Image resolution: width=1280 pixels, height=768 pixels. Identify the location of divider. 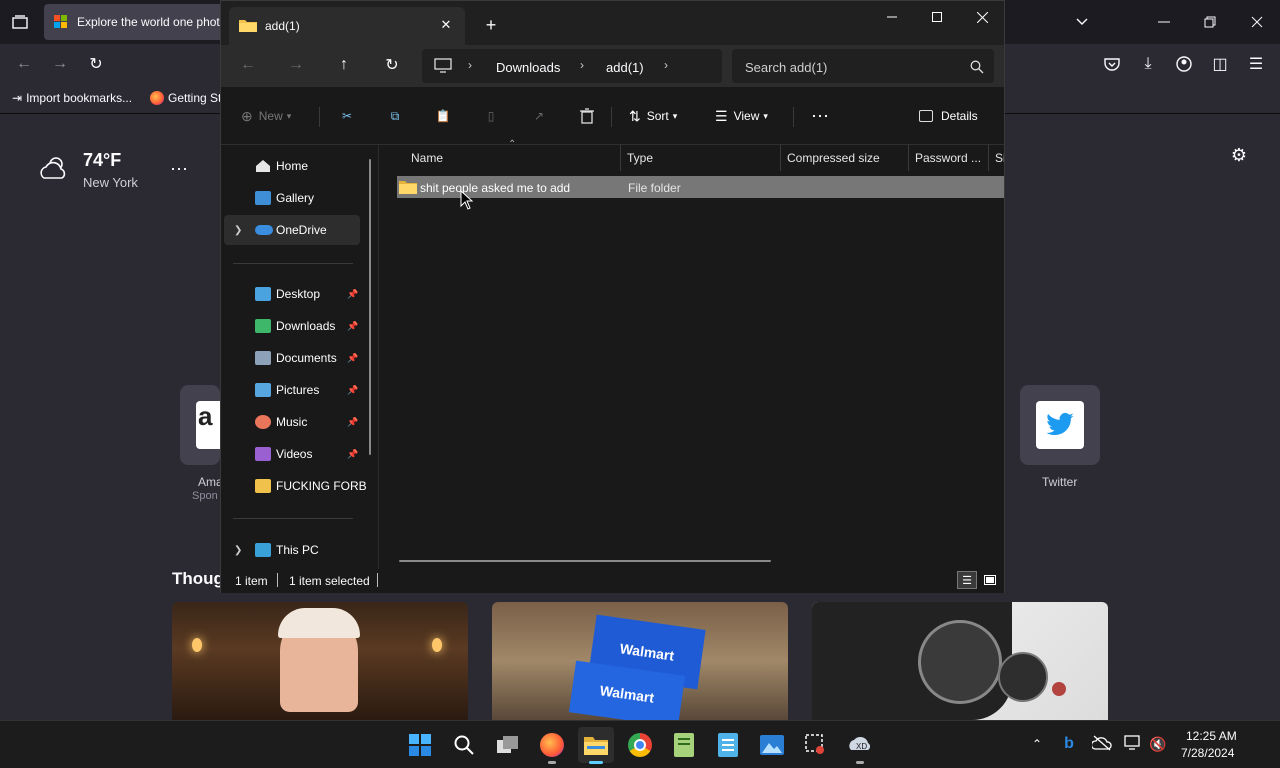
(611, 117).